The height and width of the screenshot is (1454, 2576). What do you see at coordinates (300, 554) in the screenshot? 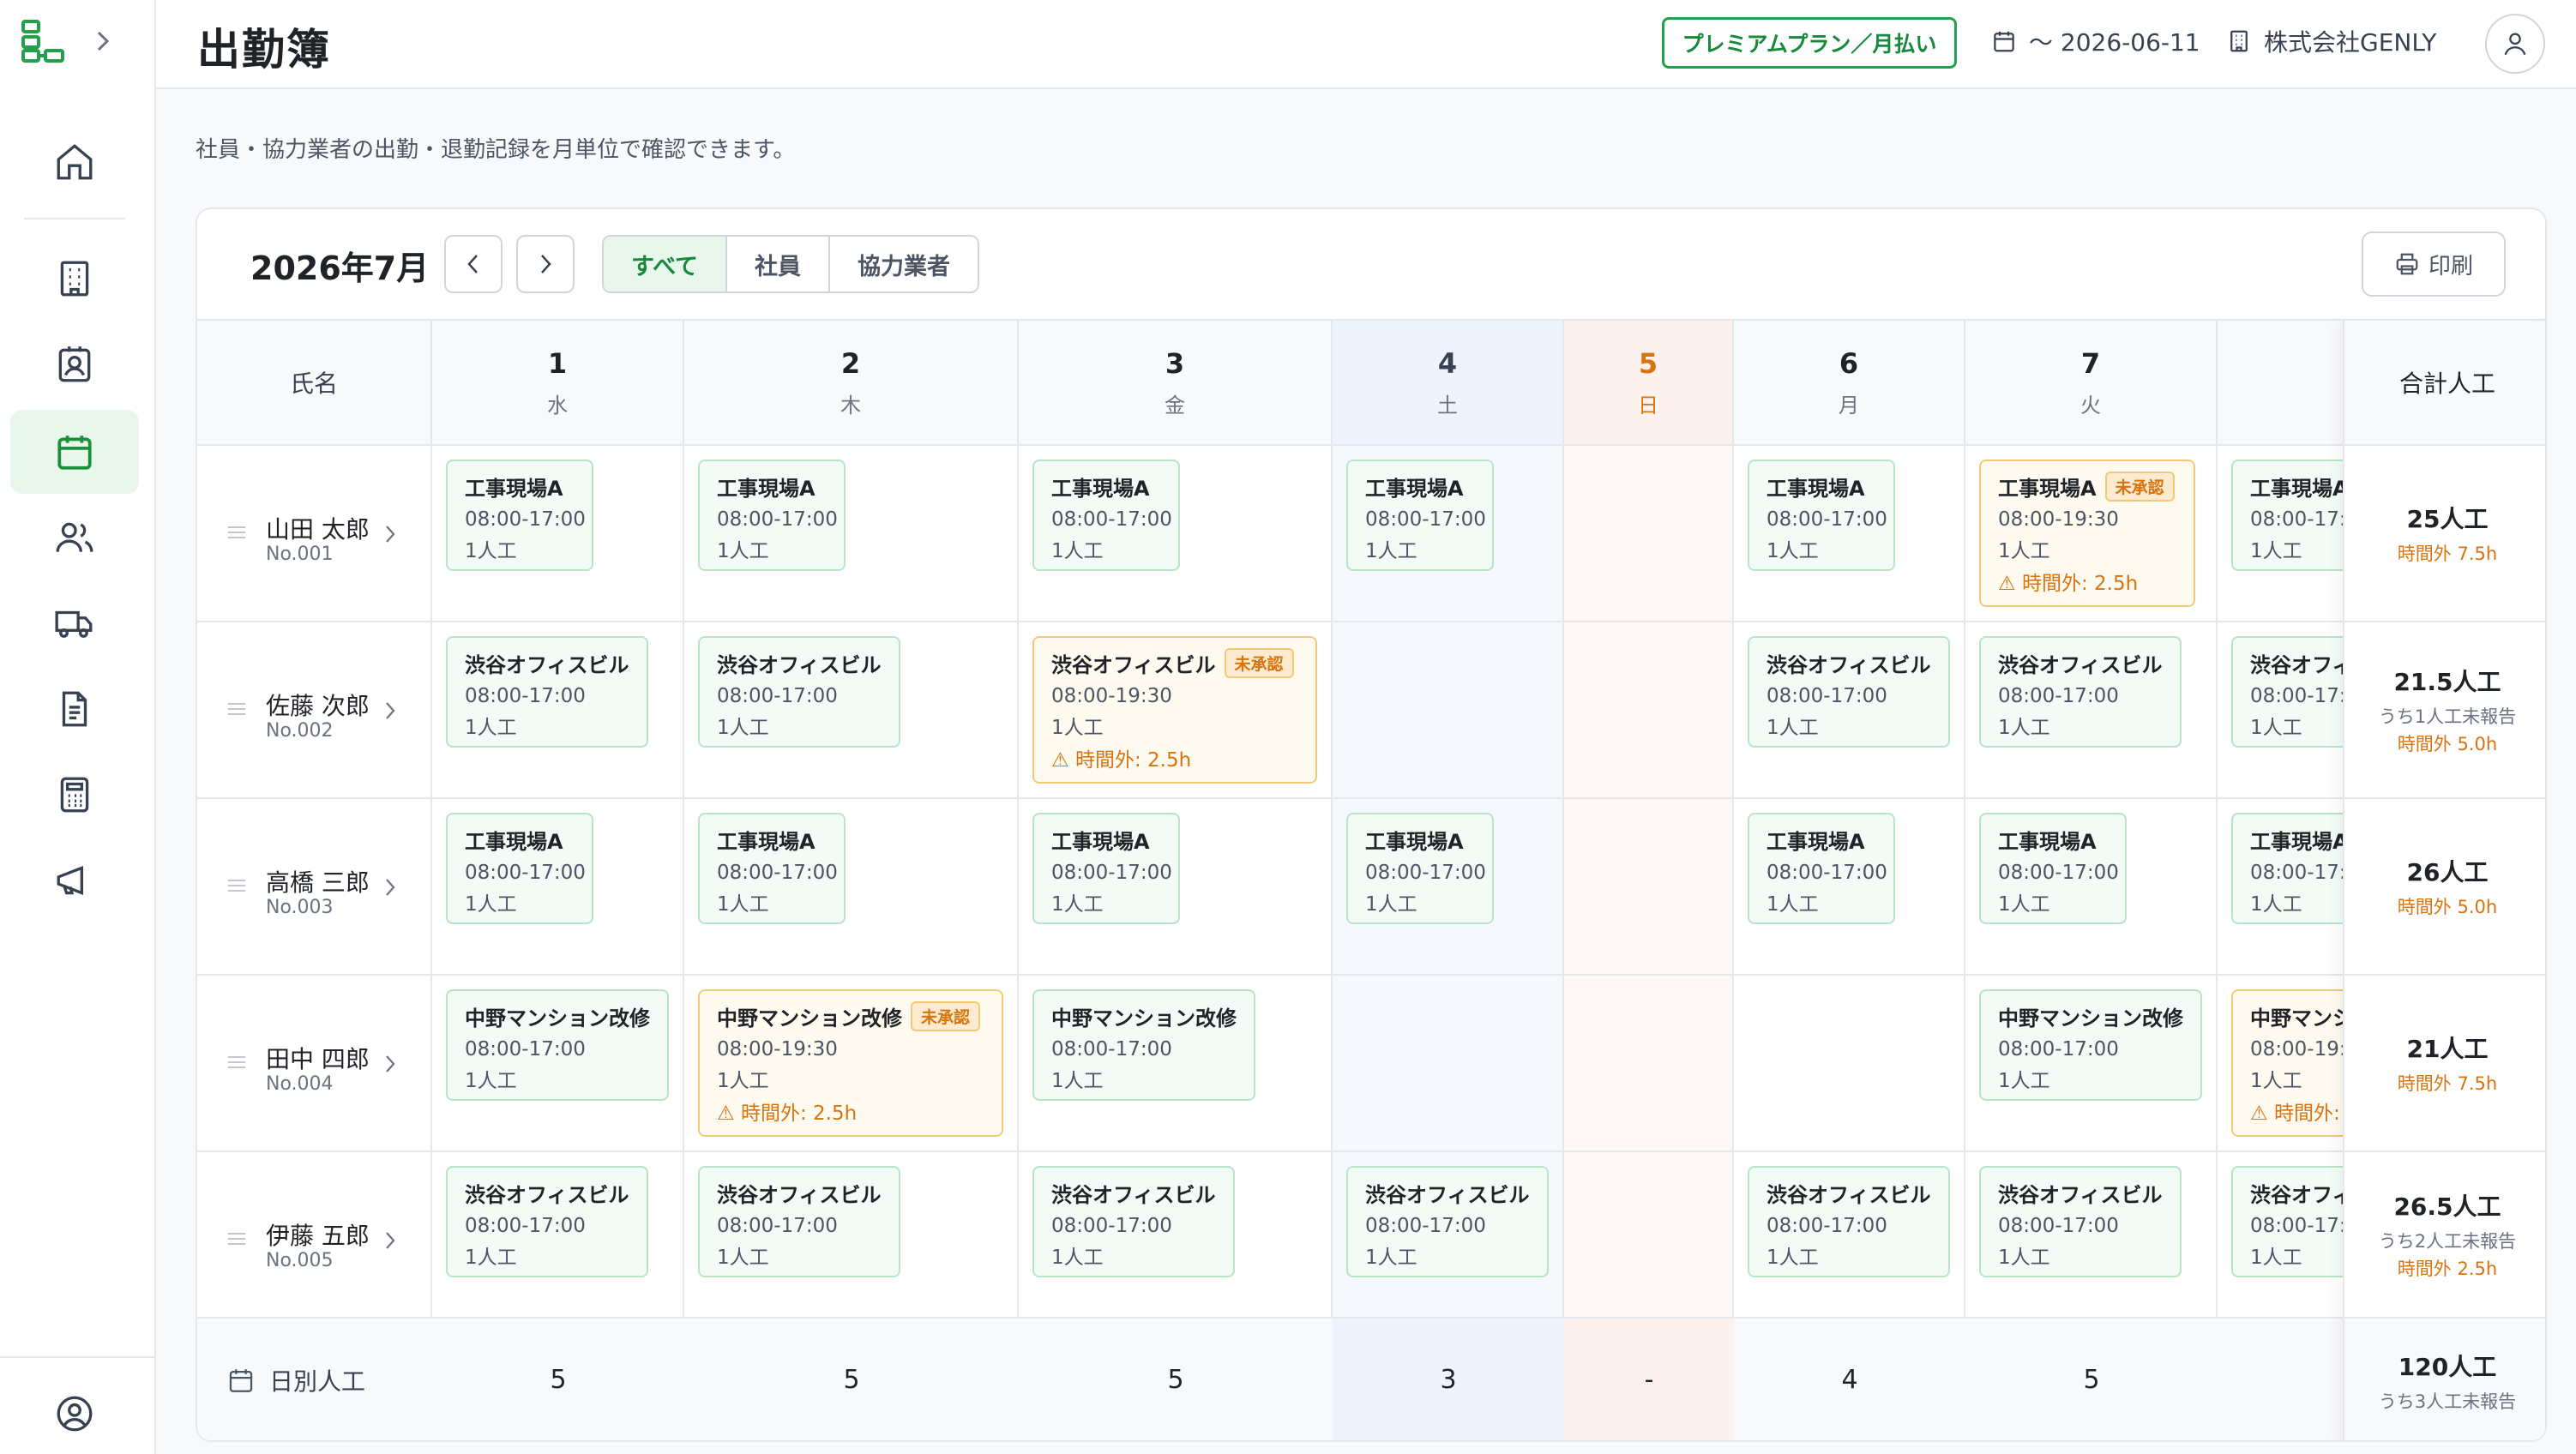
I see `employee-number: No.001` at bounding box center [300, 554].